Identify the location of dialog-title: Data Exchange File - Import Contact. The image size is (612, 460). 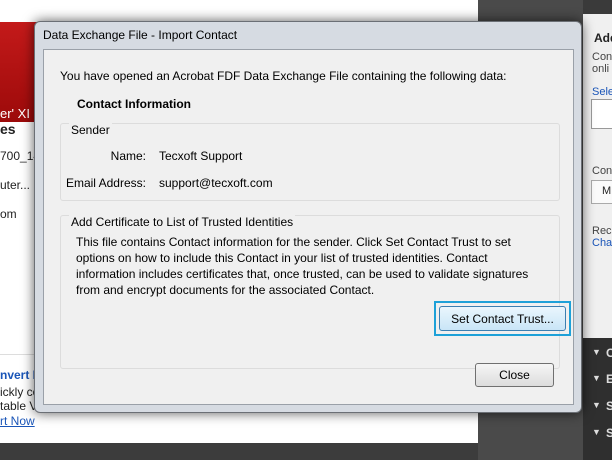
(140, 35).